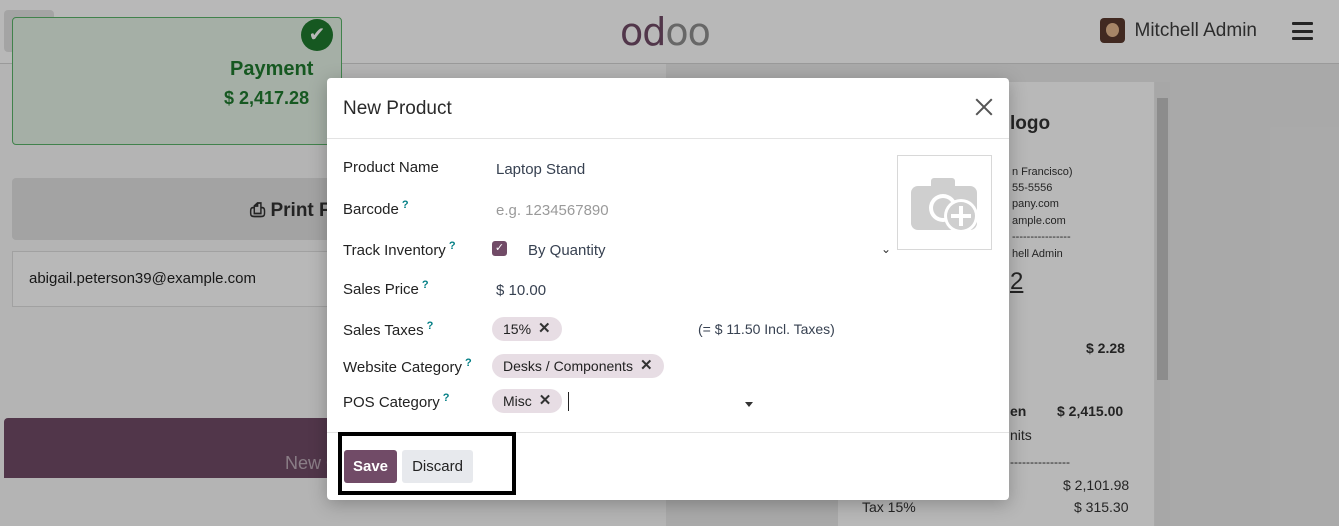  Describe the element at coordinates (391, 167) in the screenshot. I see `product-name-label: Product Name` at that location.